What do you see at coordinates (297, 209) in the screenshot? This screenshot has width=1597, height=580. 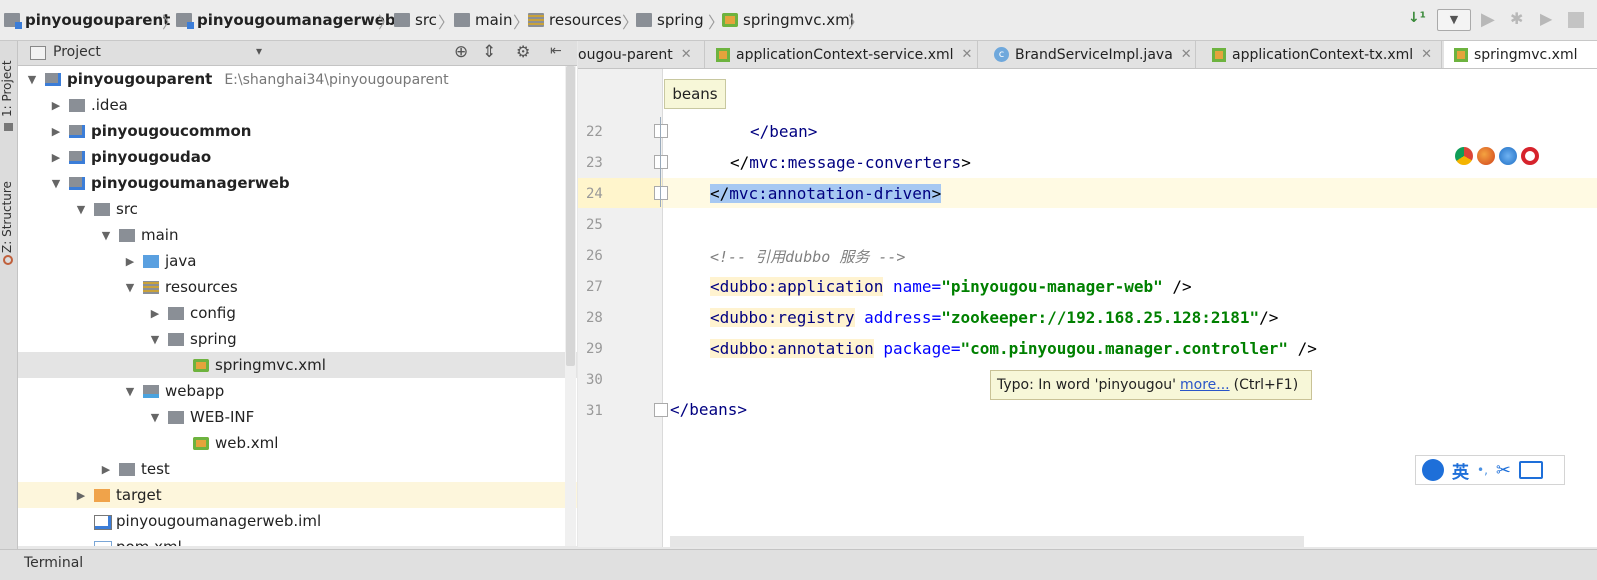 I see `tree-item: ▼ src` at bounding box center [297, 209].